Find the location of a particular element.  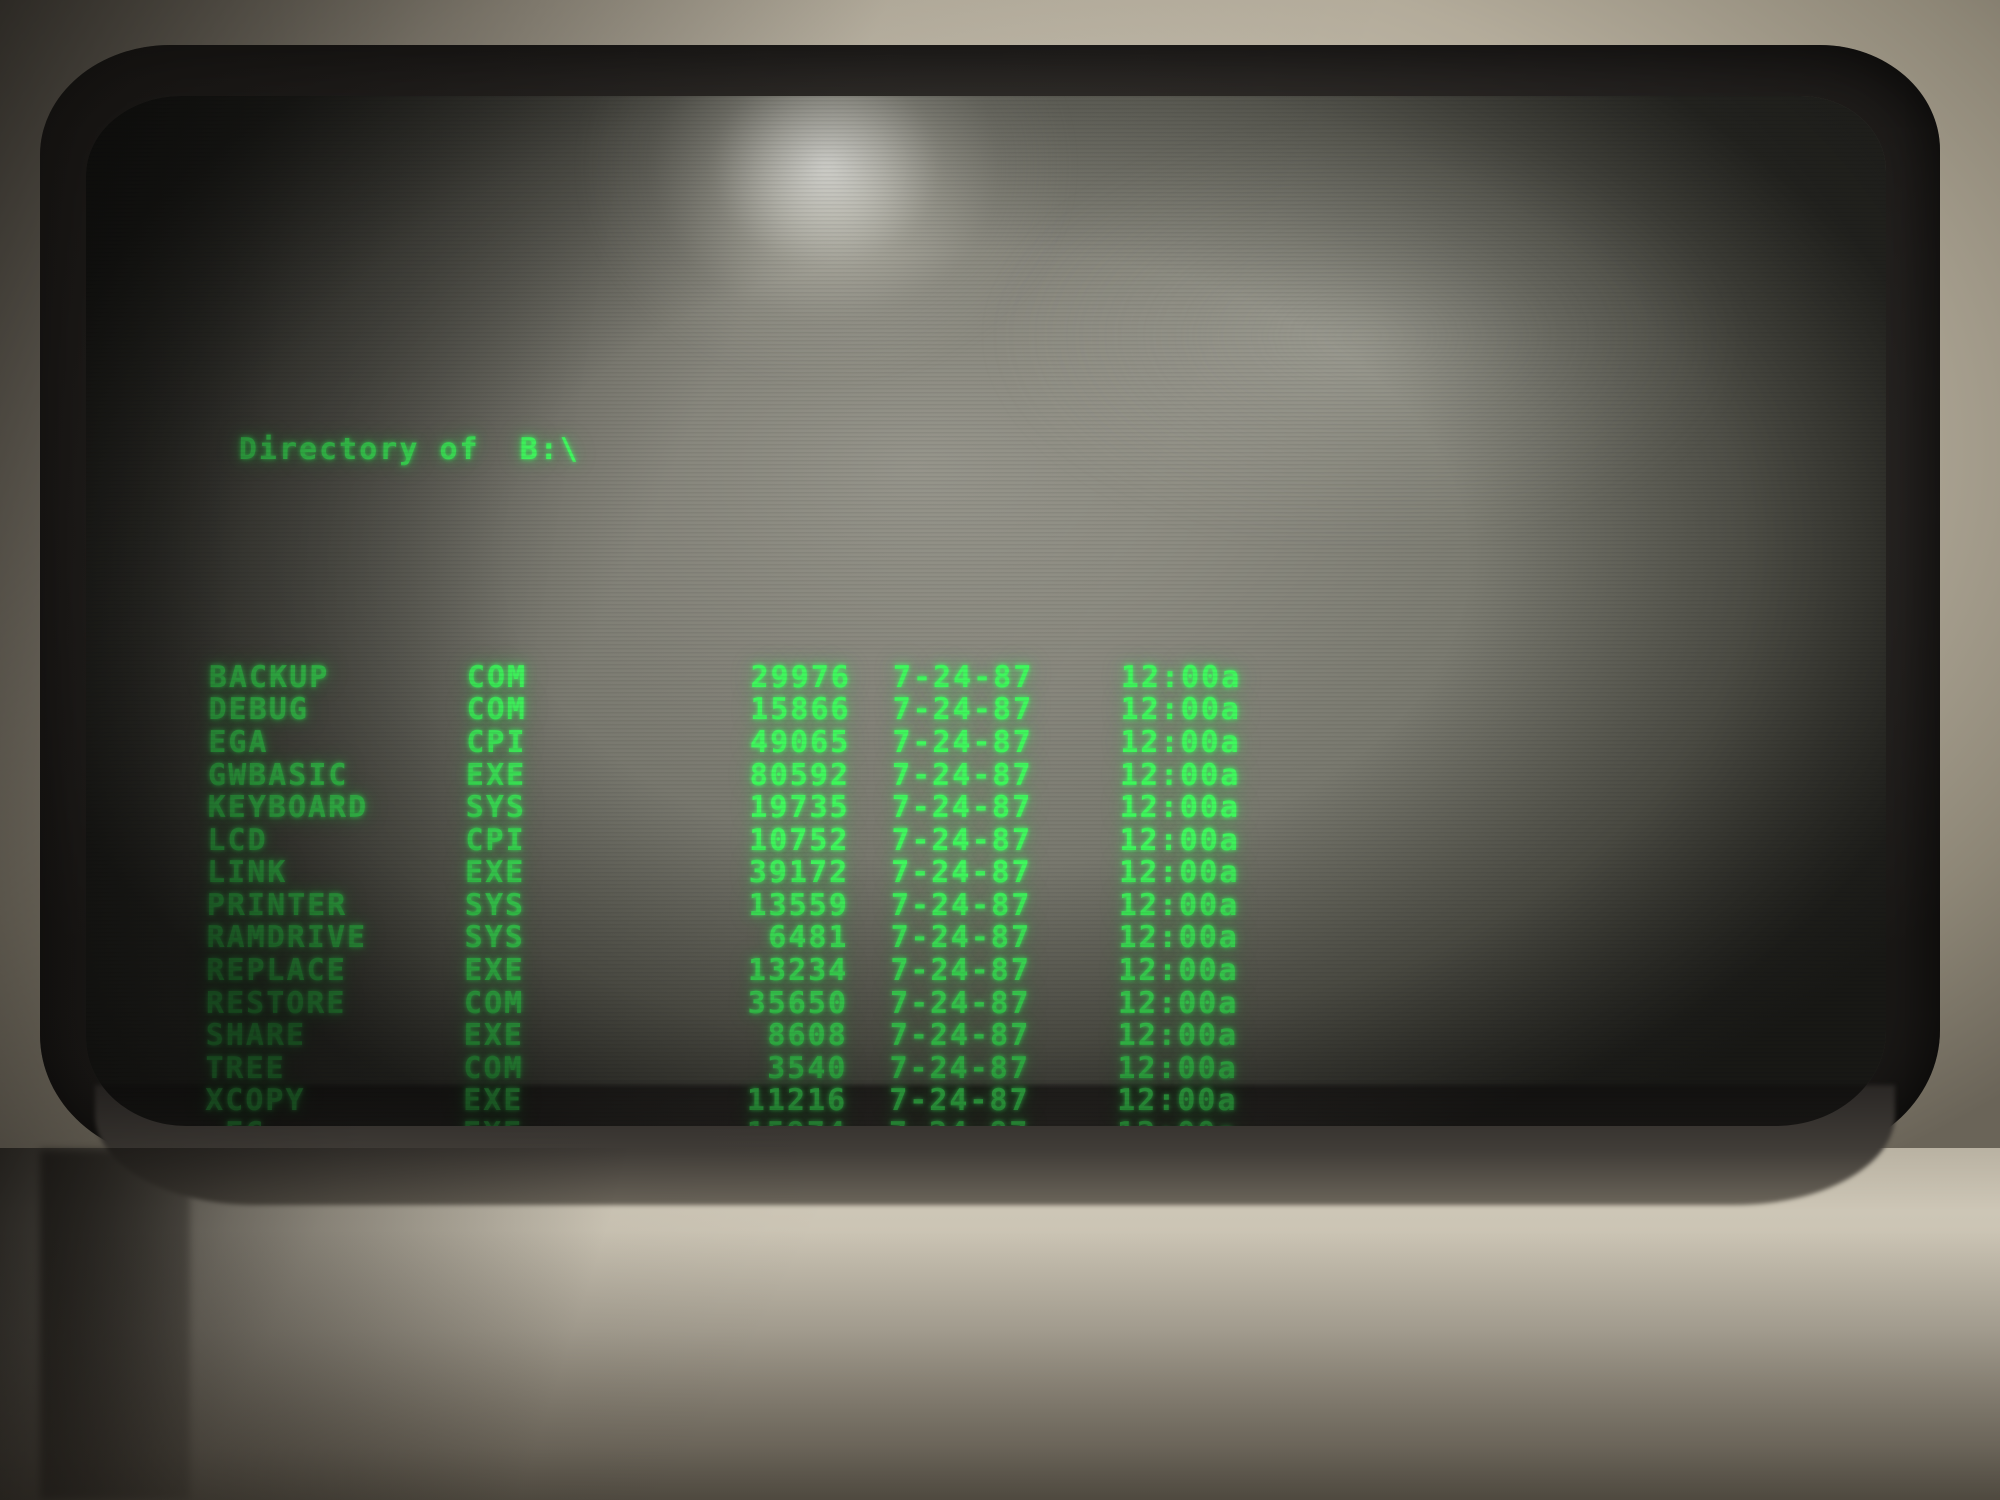

file-name-cell: FC is located at coordinates (334, 1121).